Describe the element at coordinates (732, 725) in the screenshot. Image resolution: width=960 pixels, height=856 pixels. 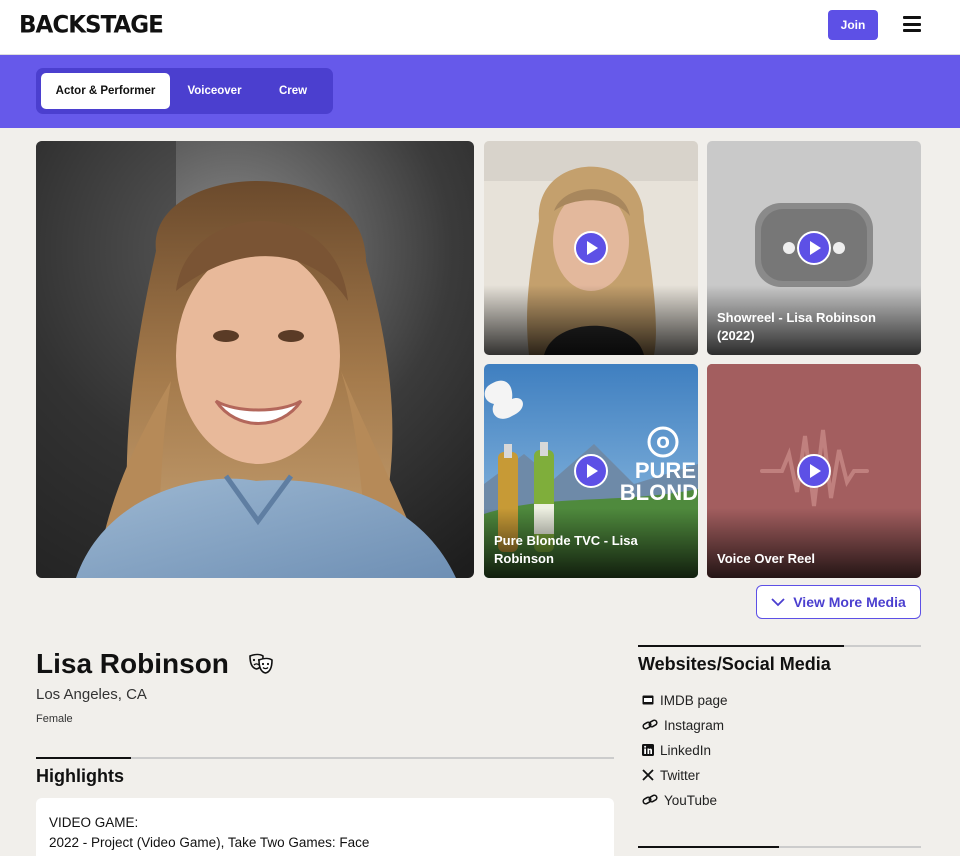
I see `link-instagram: Instagram` at that location.